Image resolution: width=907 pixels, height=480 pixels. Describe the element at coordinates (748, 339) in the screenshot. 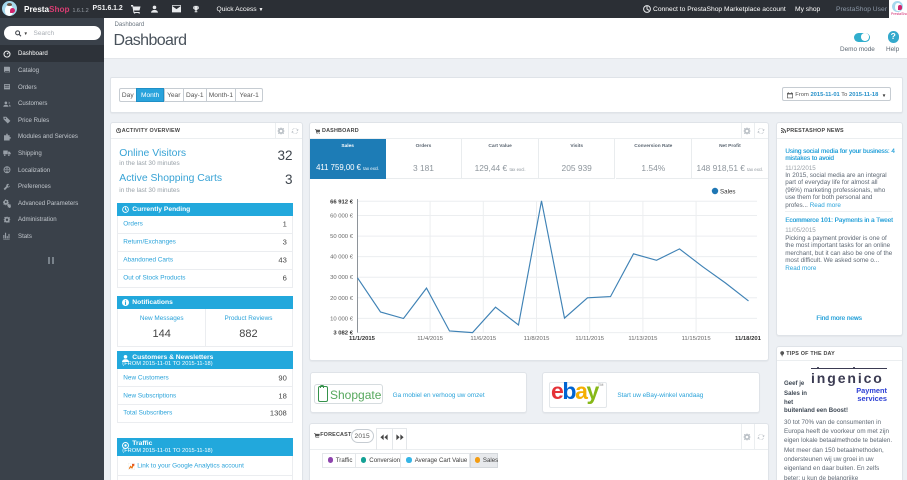

I see `svg-text: 11/18/201` at that location.